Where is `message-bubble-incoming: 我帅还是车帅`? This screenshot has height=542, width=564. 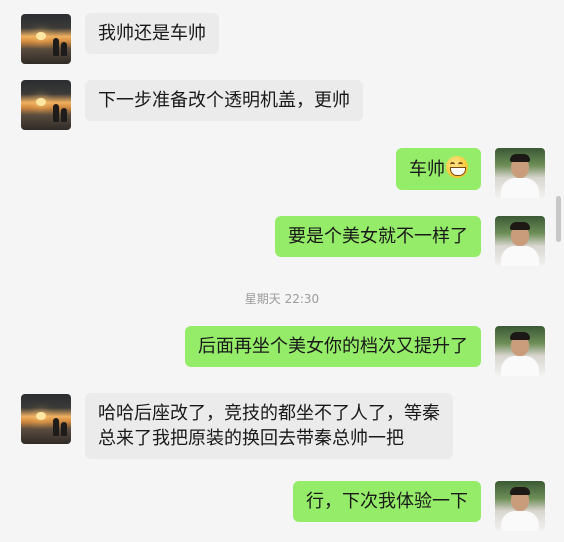
message-bubble-incoming: 我帅还是车帅 is located at coordinates (152, 33).